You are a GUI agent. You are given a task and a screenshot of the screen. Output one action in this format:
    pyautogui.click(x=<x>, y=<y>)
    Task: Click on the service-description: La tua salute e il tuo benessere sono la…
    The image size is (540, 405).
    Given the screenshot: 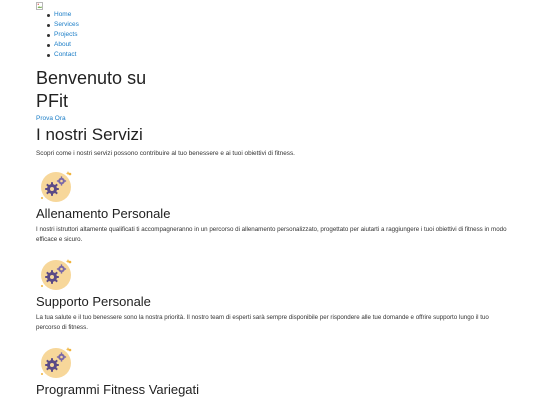 What is the action you would take?
    pyautogui.click(x=262, y=322)
    